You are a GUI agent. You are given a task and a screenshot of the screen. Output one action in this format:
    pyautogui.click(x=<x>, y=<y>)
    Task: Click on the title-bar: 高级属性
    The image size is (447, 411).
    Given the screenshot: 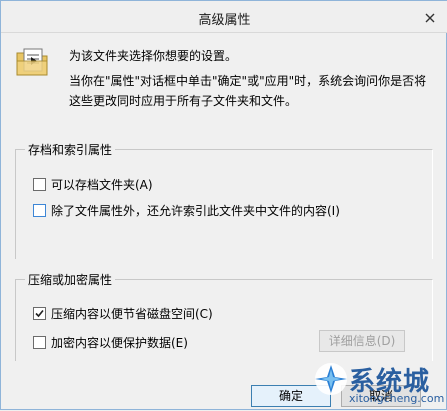 What is the action you would take?
    pyautogui.click(x=224, y=17)
    